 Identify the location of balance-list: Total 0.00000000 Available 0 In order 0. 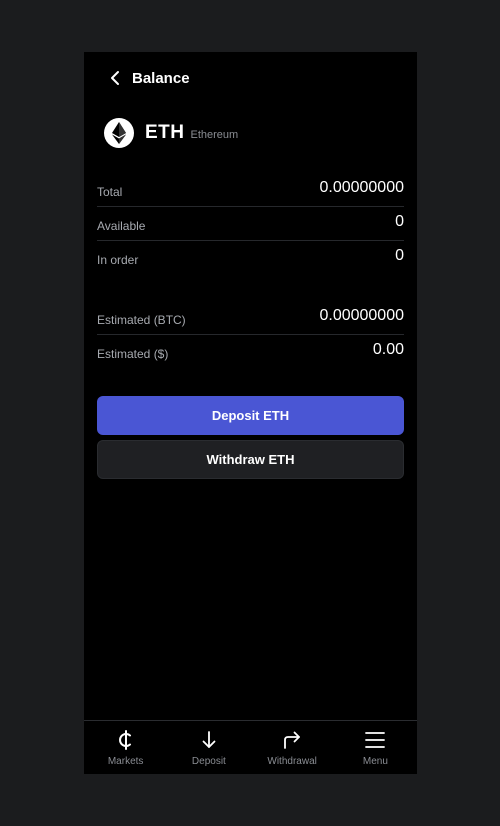
(250, 224).